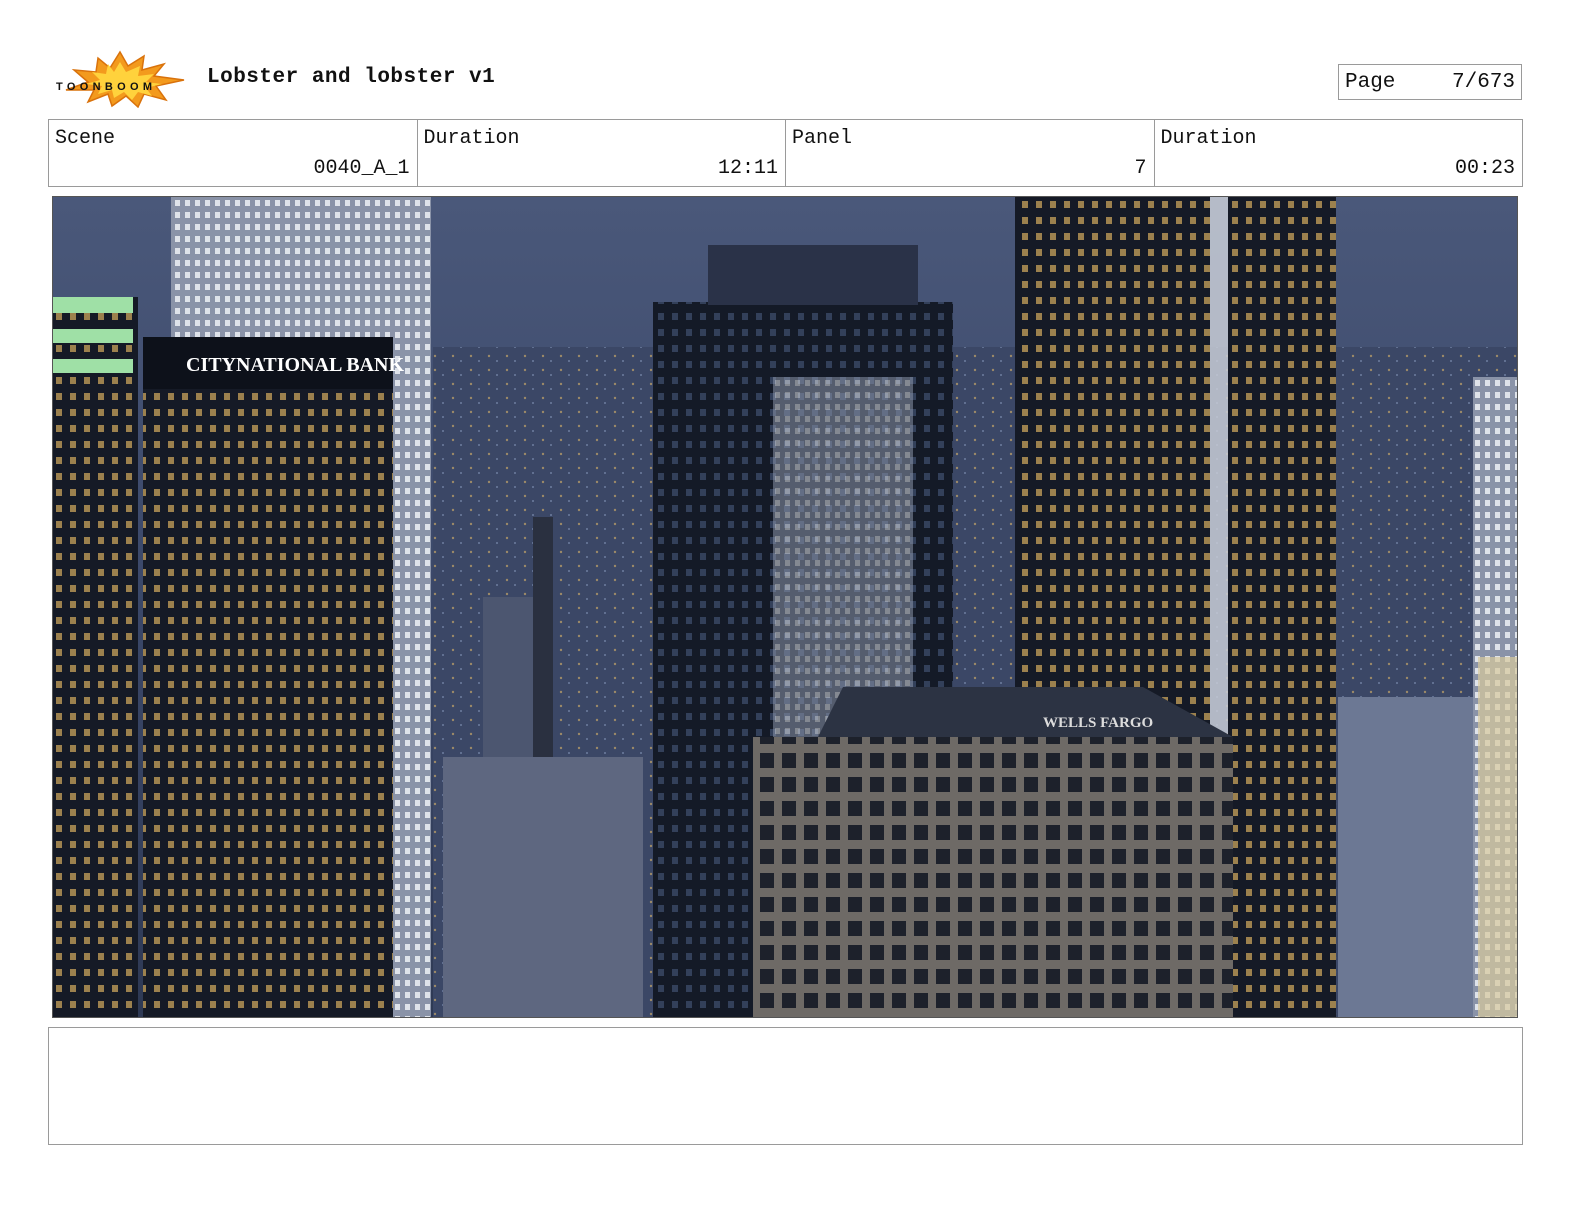 The image size is (1581, 1224). Describe the element at coordinates (361, 168) in the screenshot. I see `scene-value: 0040_A_1` at that location.